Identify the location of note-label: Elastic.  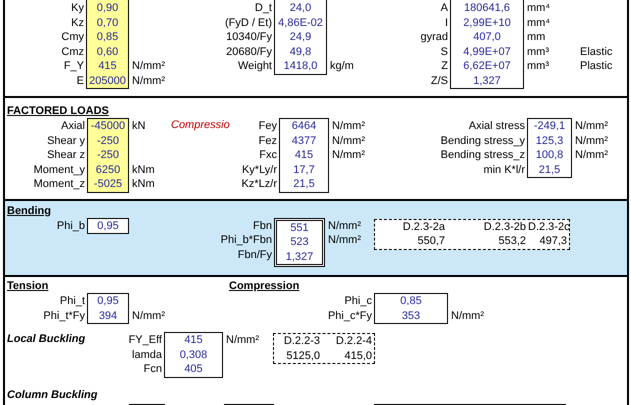
(596, 52).